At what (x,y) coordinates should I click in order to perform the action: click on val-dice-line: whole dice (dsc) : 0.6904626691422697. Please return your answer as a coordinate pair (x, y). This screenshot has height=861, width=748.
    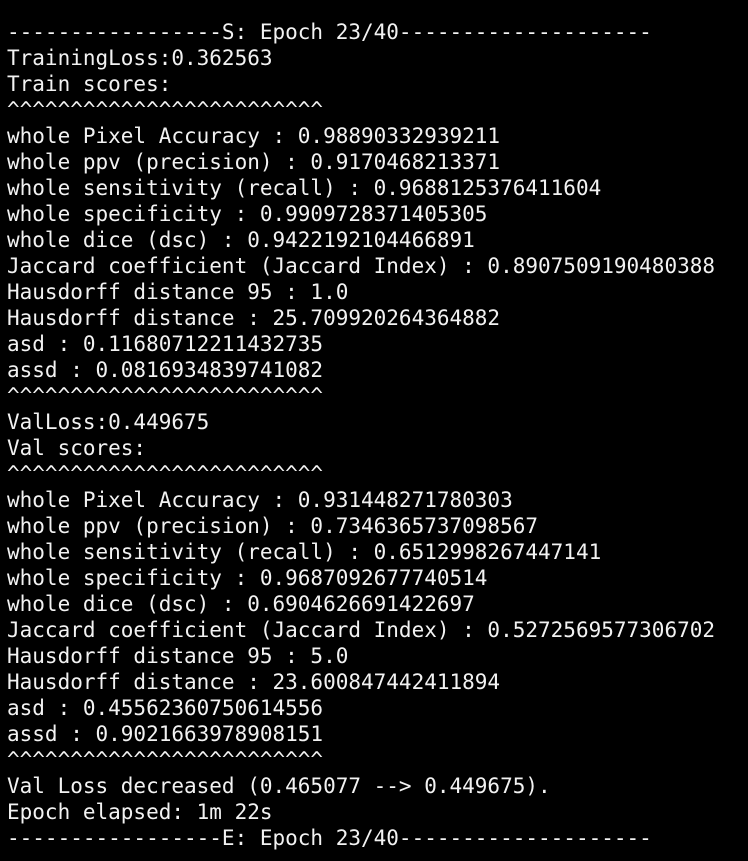
    Looking at the image, I should click on (241, 604).